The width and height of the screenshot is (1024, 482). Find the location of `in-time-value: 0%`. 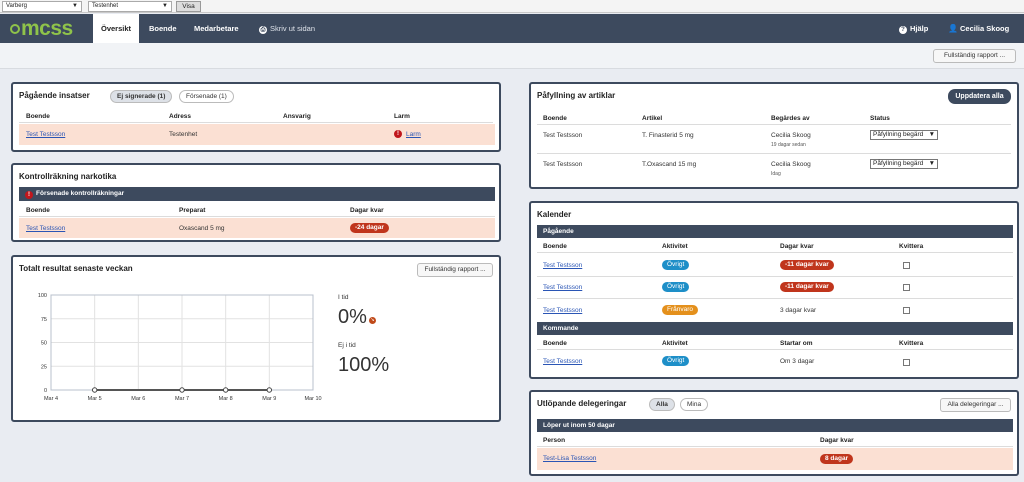

in-time-value: 0% is located at coordinates (352, 317).